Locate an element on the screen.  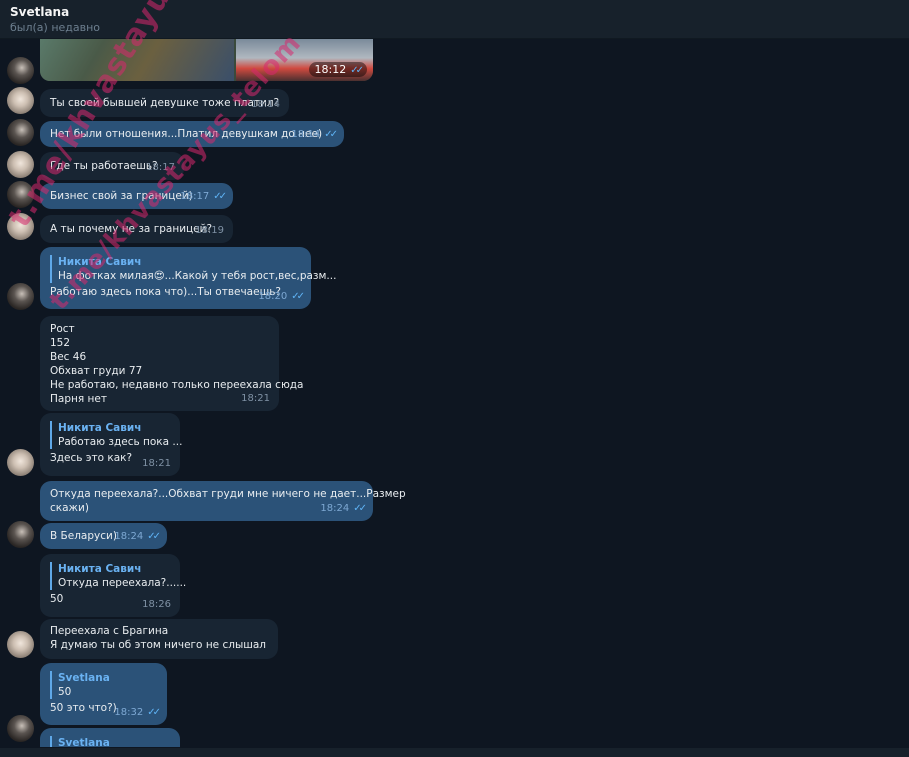
message-time: 18:12 ✓✓ is located at coordinates (337, 69).